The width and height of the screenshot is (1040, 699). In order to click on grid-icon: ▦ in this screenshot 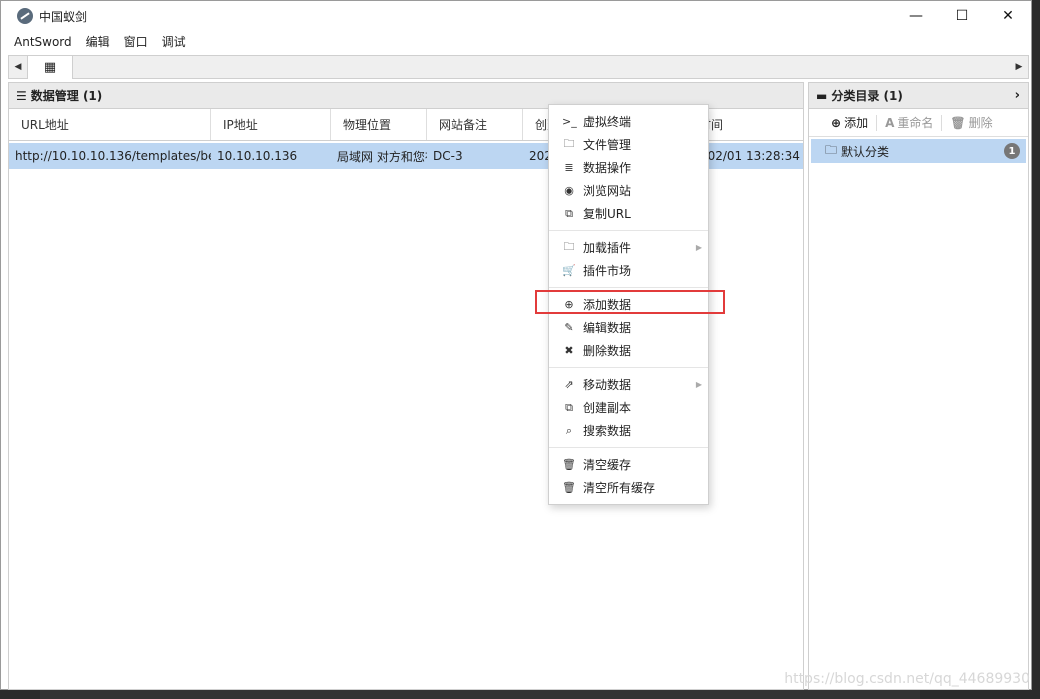, I will do `click(50, 67)`.